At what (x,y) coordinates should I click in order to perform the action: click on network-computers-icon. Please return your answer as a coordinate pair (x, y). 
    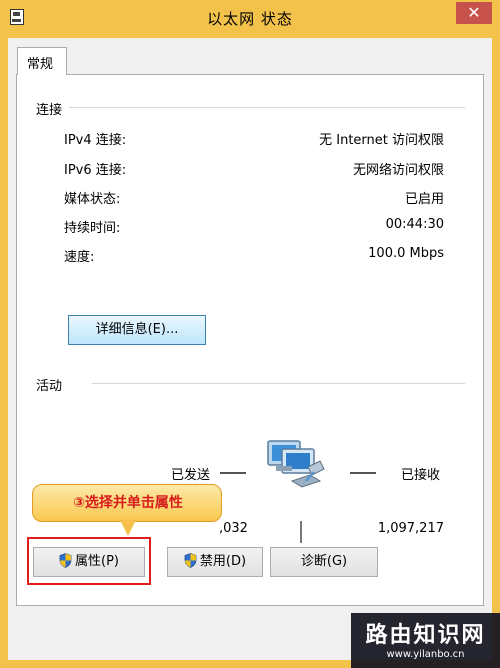
    Looking at the image, I should click on (296, 464).